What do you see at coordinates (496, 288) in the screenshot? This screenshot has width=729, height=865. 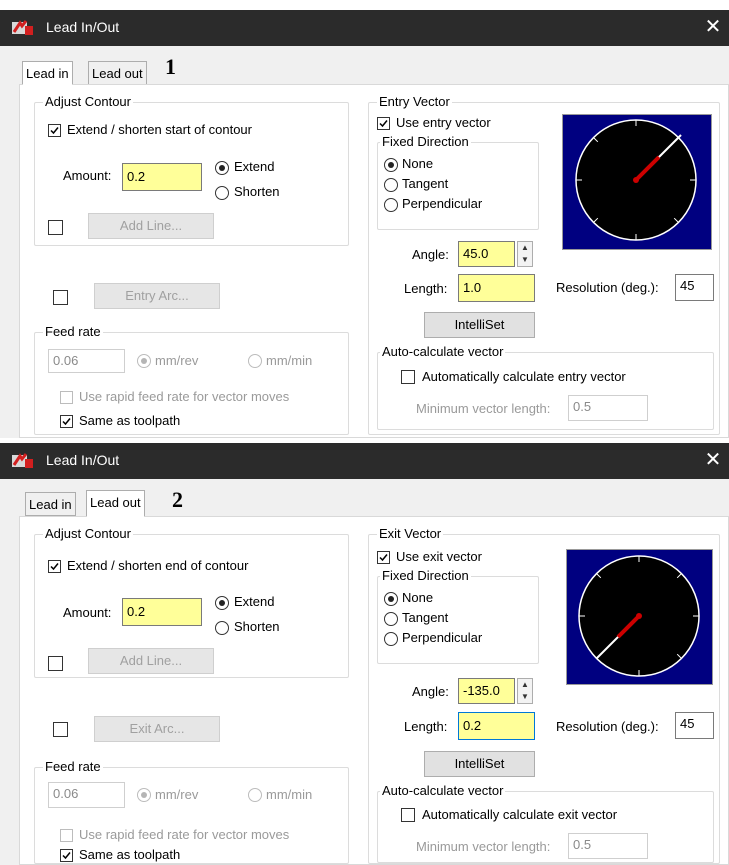 I see `length-input: 1.0` at bounding box center [496, 288].